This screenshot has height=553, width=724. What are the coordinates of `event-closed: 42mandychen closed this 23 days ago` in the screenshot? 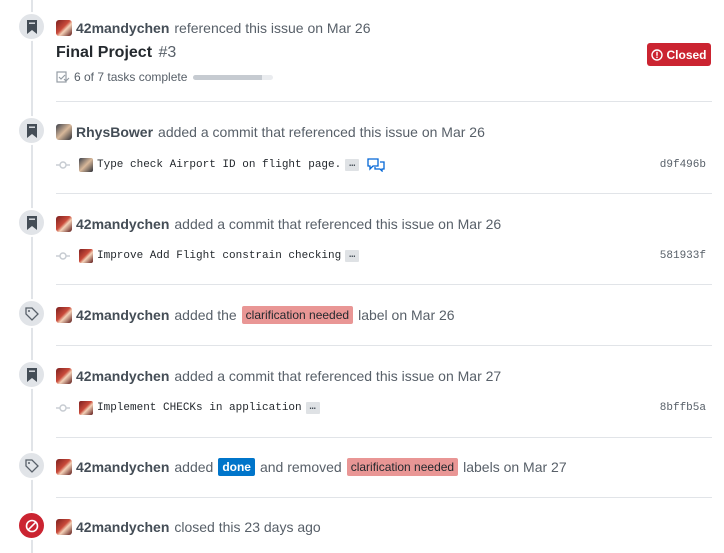 It's located at (191, 527).